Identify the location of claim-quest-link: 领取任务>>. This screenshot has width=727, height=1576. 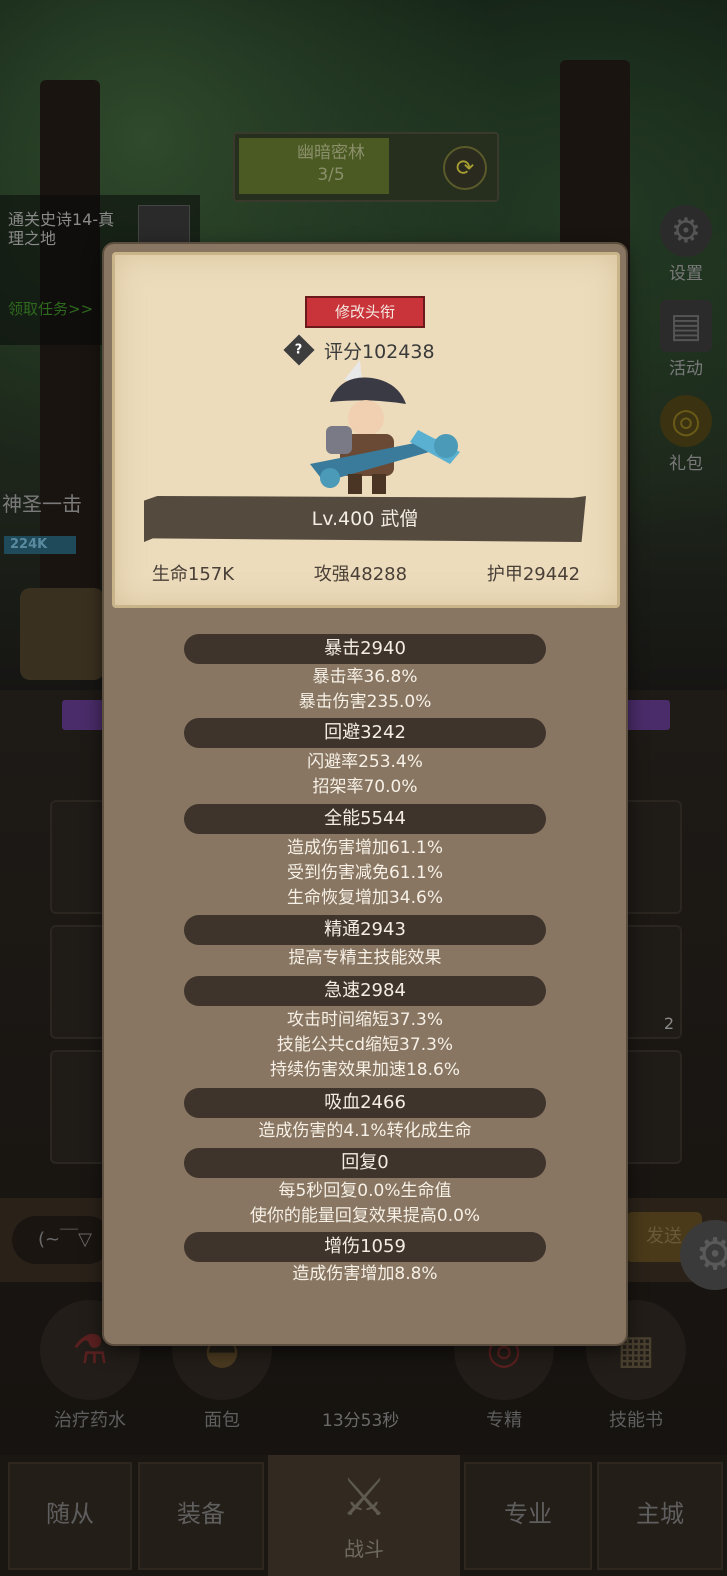
(50, 308).